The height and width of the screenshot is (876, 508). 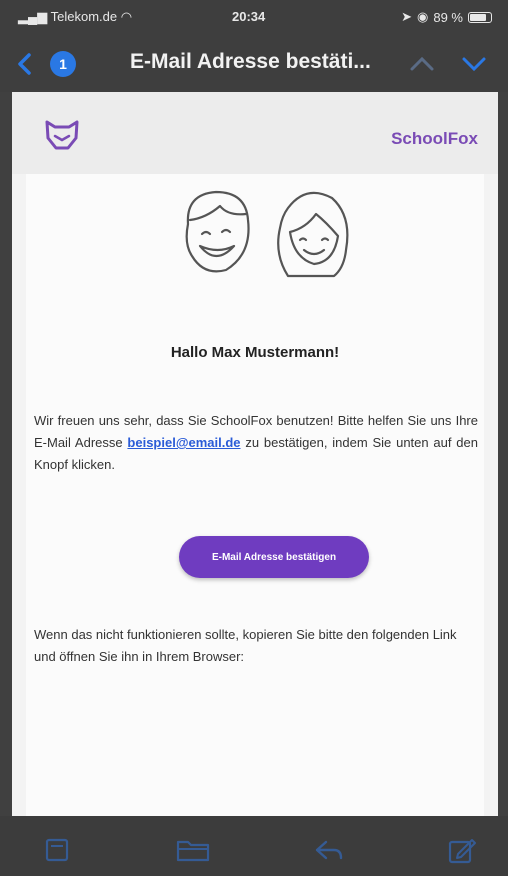 I want to click on compose-icon, so click(x=462, y=851).